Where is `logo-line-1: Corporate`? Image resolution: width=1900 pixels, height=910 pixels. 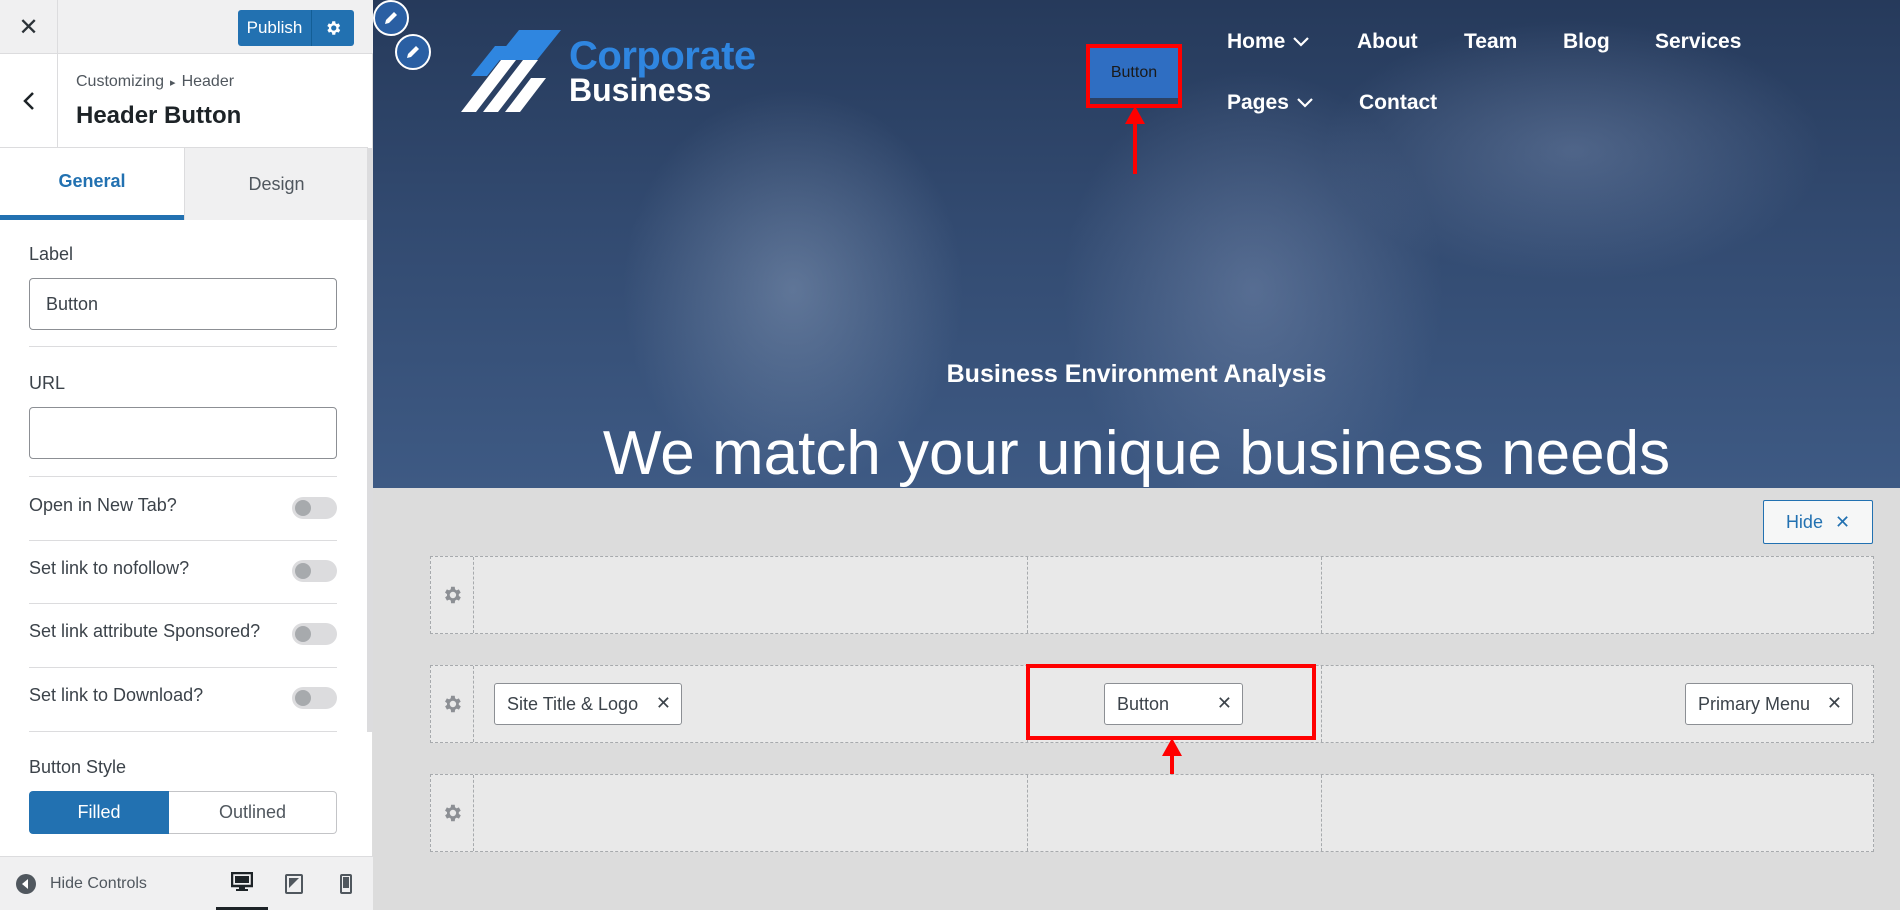
logo-line-1: Corporate is located at coordinates (662, 55).